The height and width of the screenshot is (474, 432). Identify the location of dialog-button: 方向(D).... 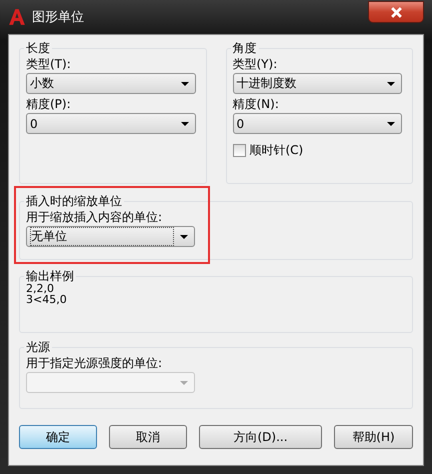
(260, 437).